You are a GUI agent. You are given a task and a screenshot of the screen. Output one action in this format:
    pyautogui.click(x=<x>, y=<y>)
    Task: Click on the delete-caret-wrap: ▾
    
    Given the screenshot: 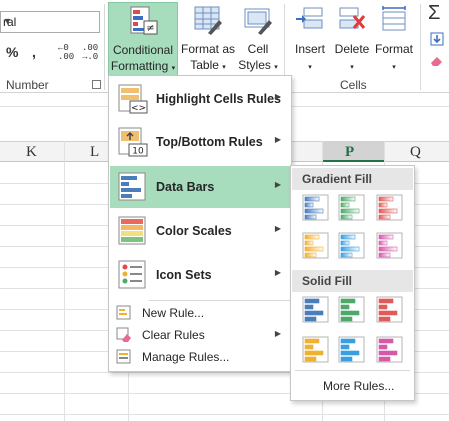 What is the action you would take?
    pyautogui.click(x=352, y=66)
    